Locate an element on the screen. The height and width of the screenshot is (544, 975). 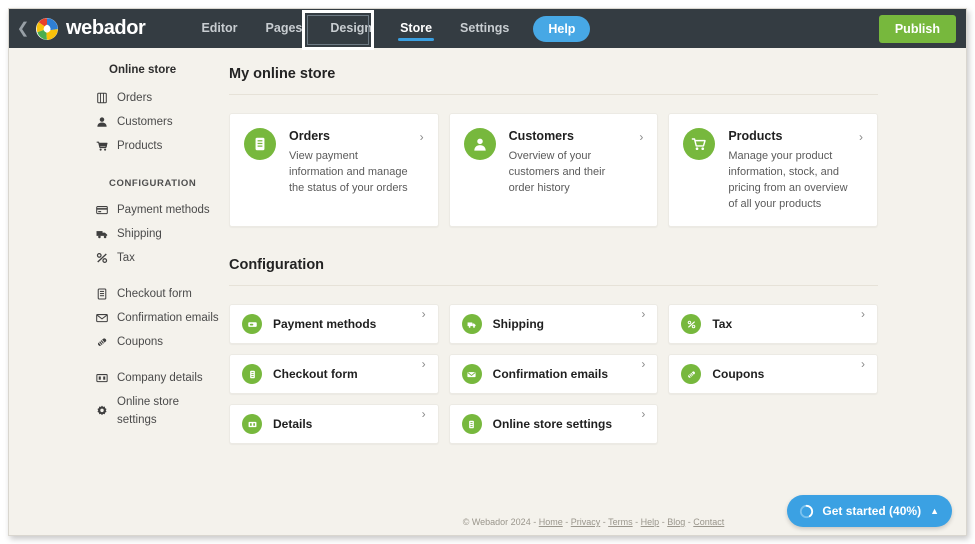
sidebar-item-label: Confirmation emails is located at coordinates (168, 318).